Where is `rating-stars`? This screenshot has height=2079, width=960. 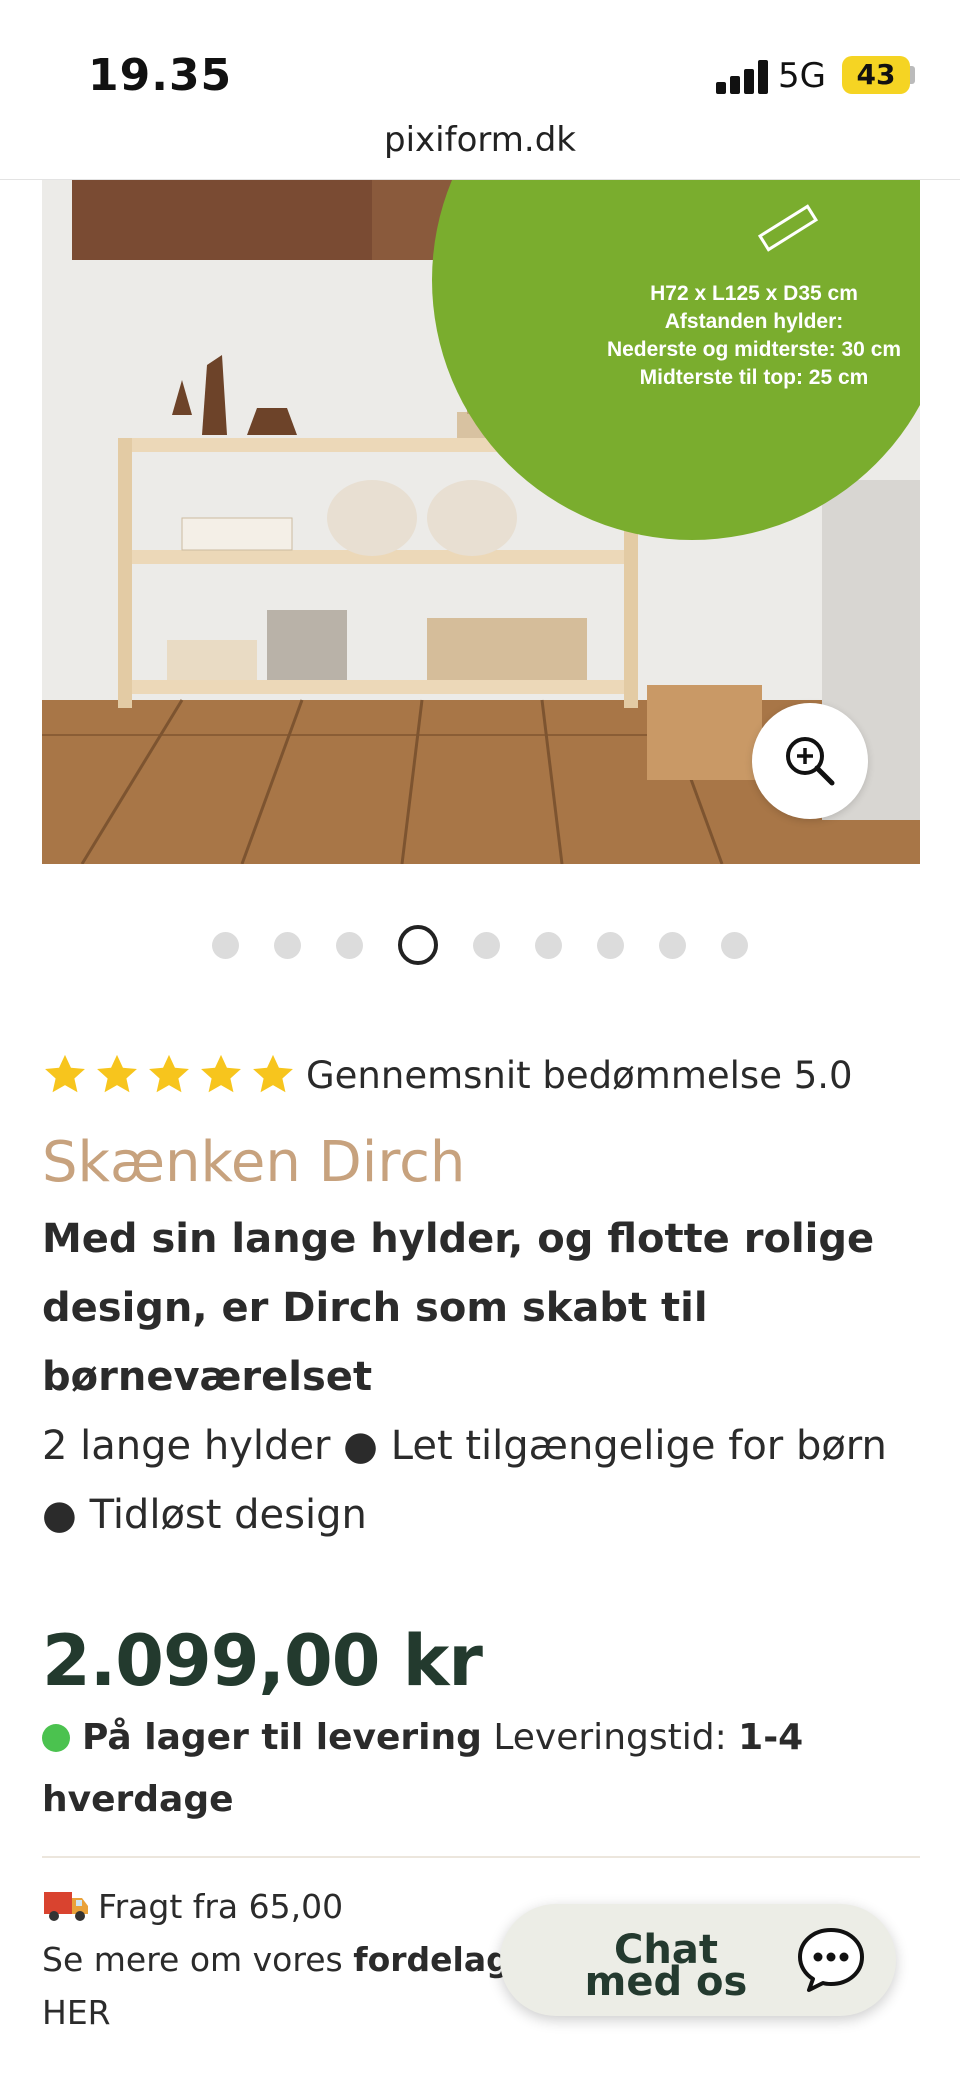
rating-stars is located at coordinates (169, 1075).